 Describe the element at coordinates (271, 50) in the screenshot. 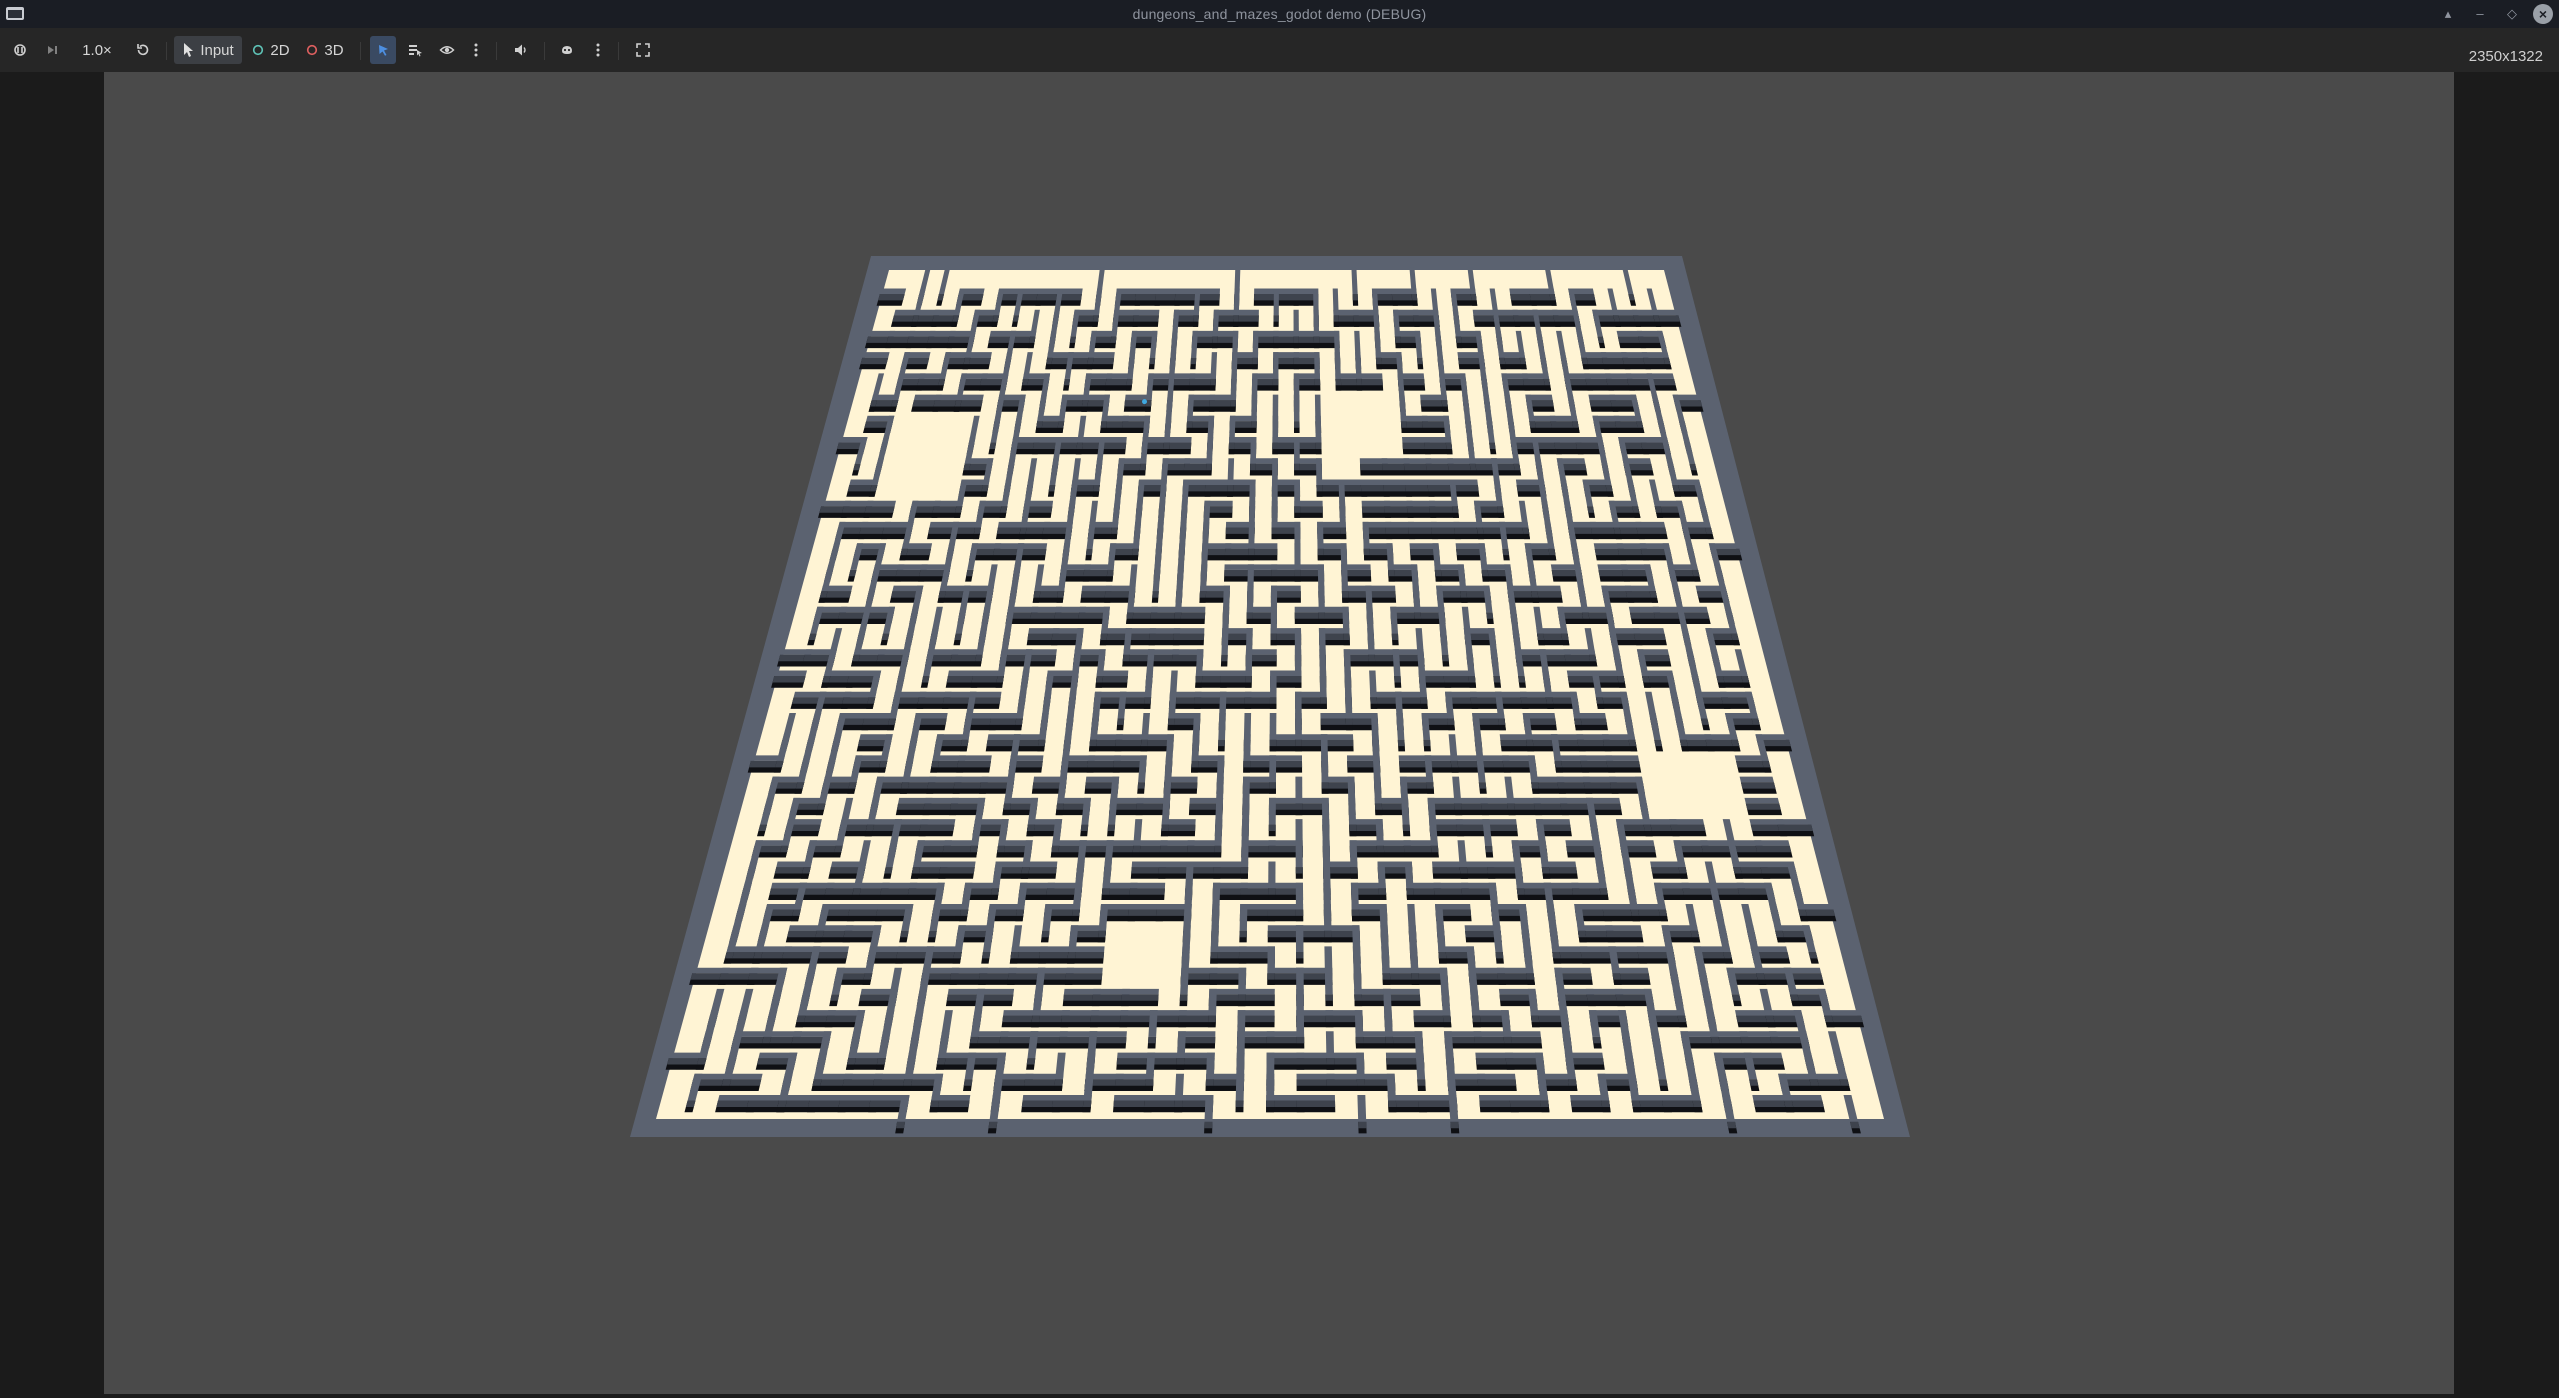

I see `mode-2d-button: 2D` at that location.